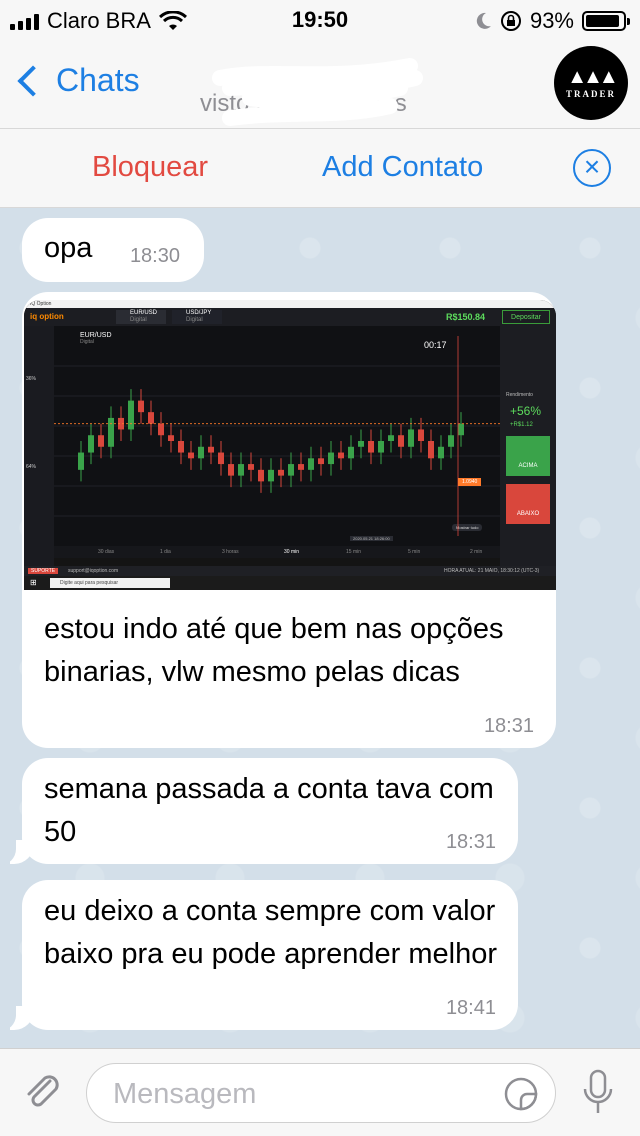  I want to click on status-bar: Claro BRA 19:50 93%, so click(320, 20).